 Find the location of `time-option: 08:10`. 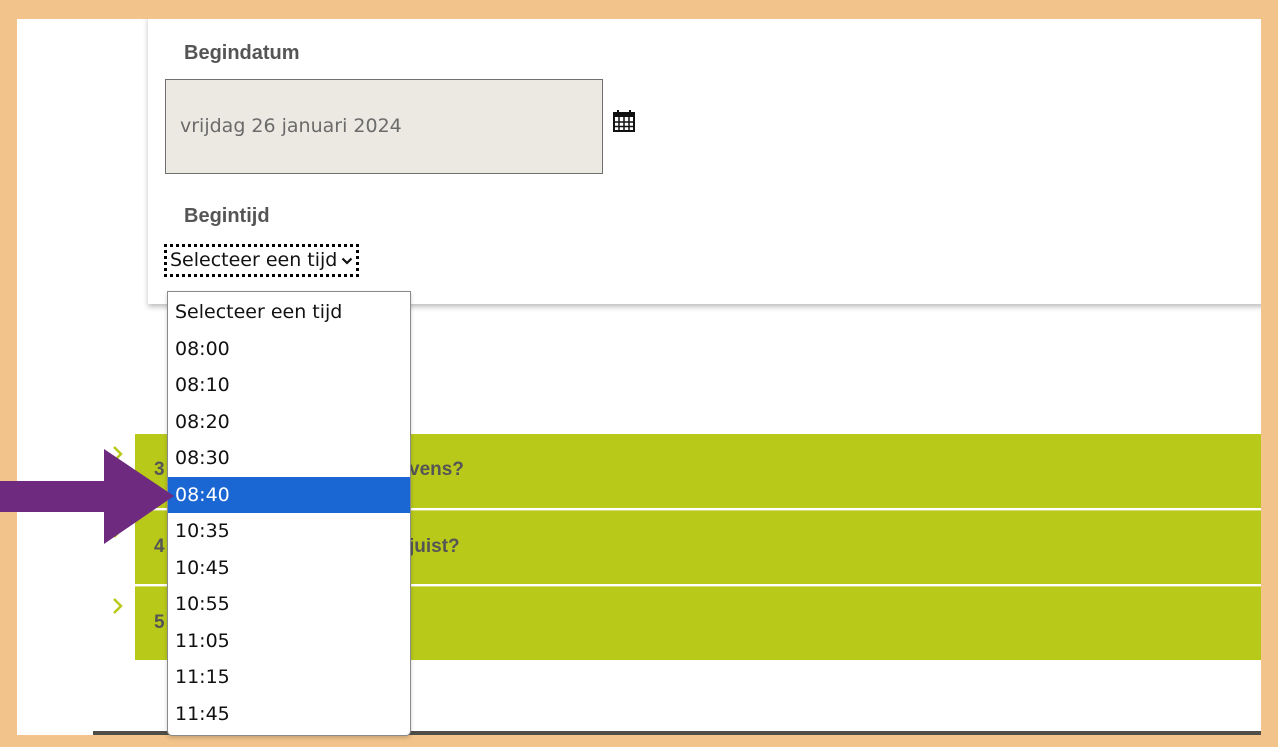

time-option: 08:10 is located at coordinates (289, 385).